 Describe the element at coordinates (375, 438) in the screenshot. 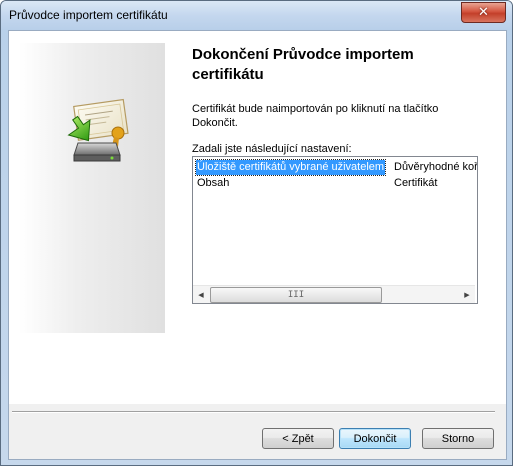

I see `finish-button: Dokončit` at that location.